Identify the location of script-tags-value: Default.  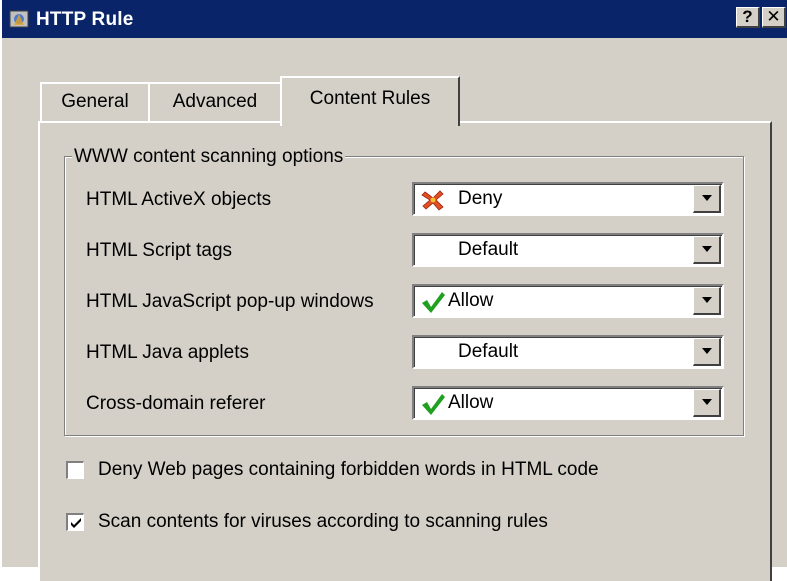
(488, 249).